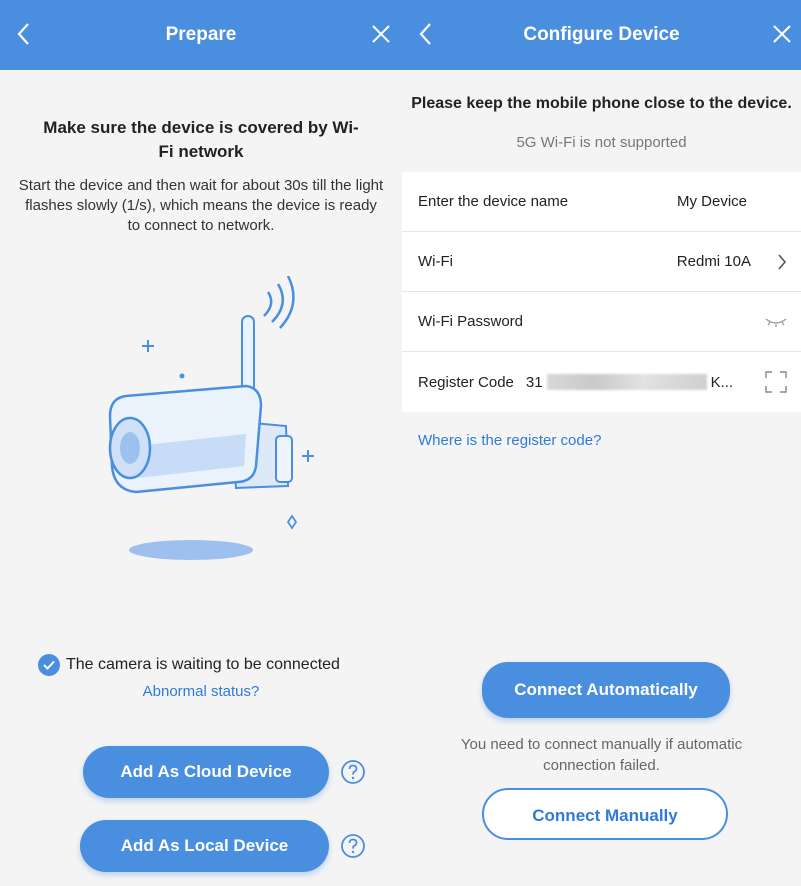 Image resolution: width=801 pixels, height=886 pixels. Describe the element at coordinates (49, 665) in the screenshot. I see `check-circle-icon` at that location.